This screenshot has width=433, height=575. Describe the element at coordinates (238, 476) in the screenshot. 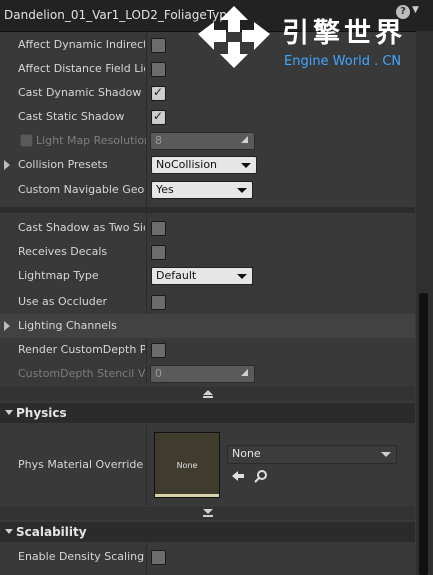

I see `use-selected-arrow-icon` at that location.